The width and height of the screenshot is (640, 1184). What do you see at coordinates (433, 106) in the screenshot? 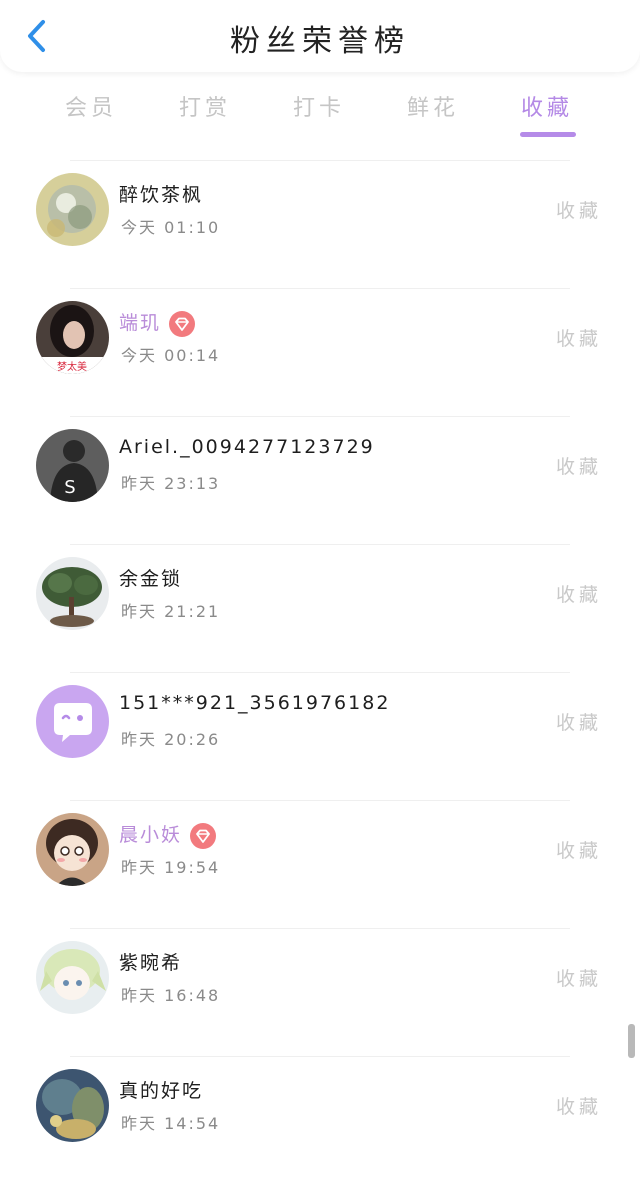
I see `tab-flowers: 鲜花` at bounding box center [433, 106].